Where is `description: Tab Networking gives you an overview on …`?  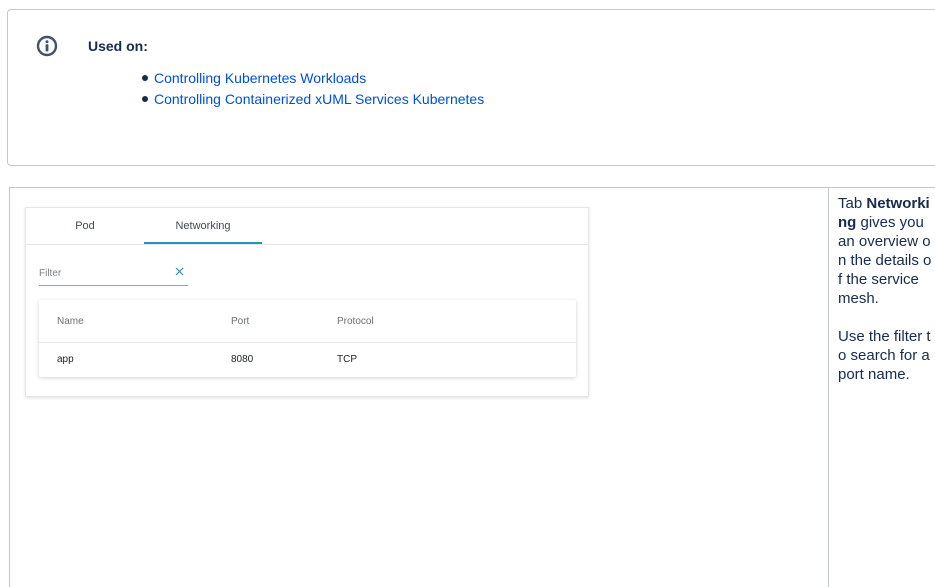 description: Tab Networking gives you an overview on … is located at coordinates (885, 289).